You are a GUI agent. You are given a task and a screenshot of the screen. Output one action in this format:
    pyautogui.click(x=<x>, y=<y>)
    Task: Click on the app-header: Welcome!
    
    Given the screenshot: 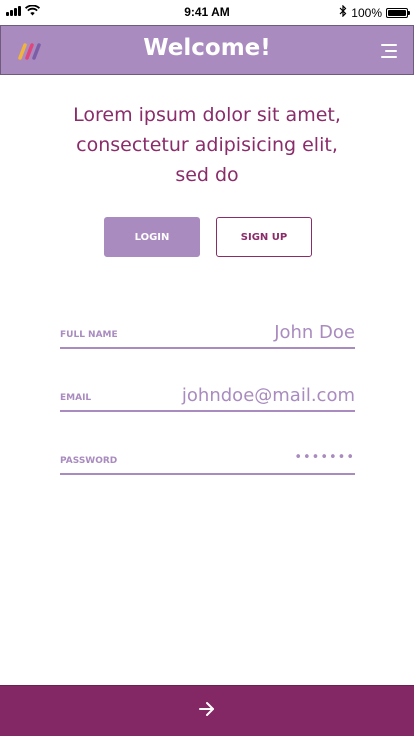 What is the action you would take?
    pyautogui.click(x=207, y=50)
    